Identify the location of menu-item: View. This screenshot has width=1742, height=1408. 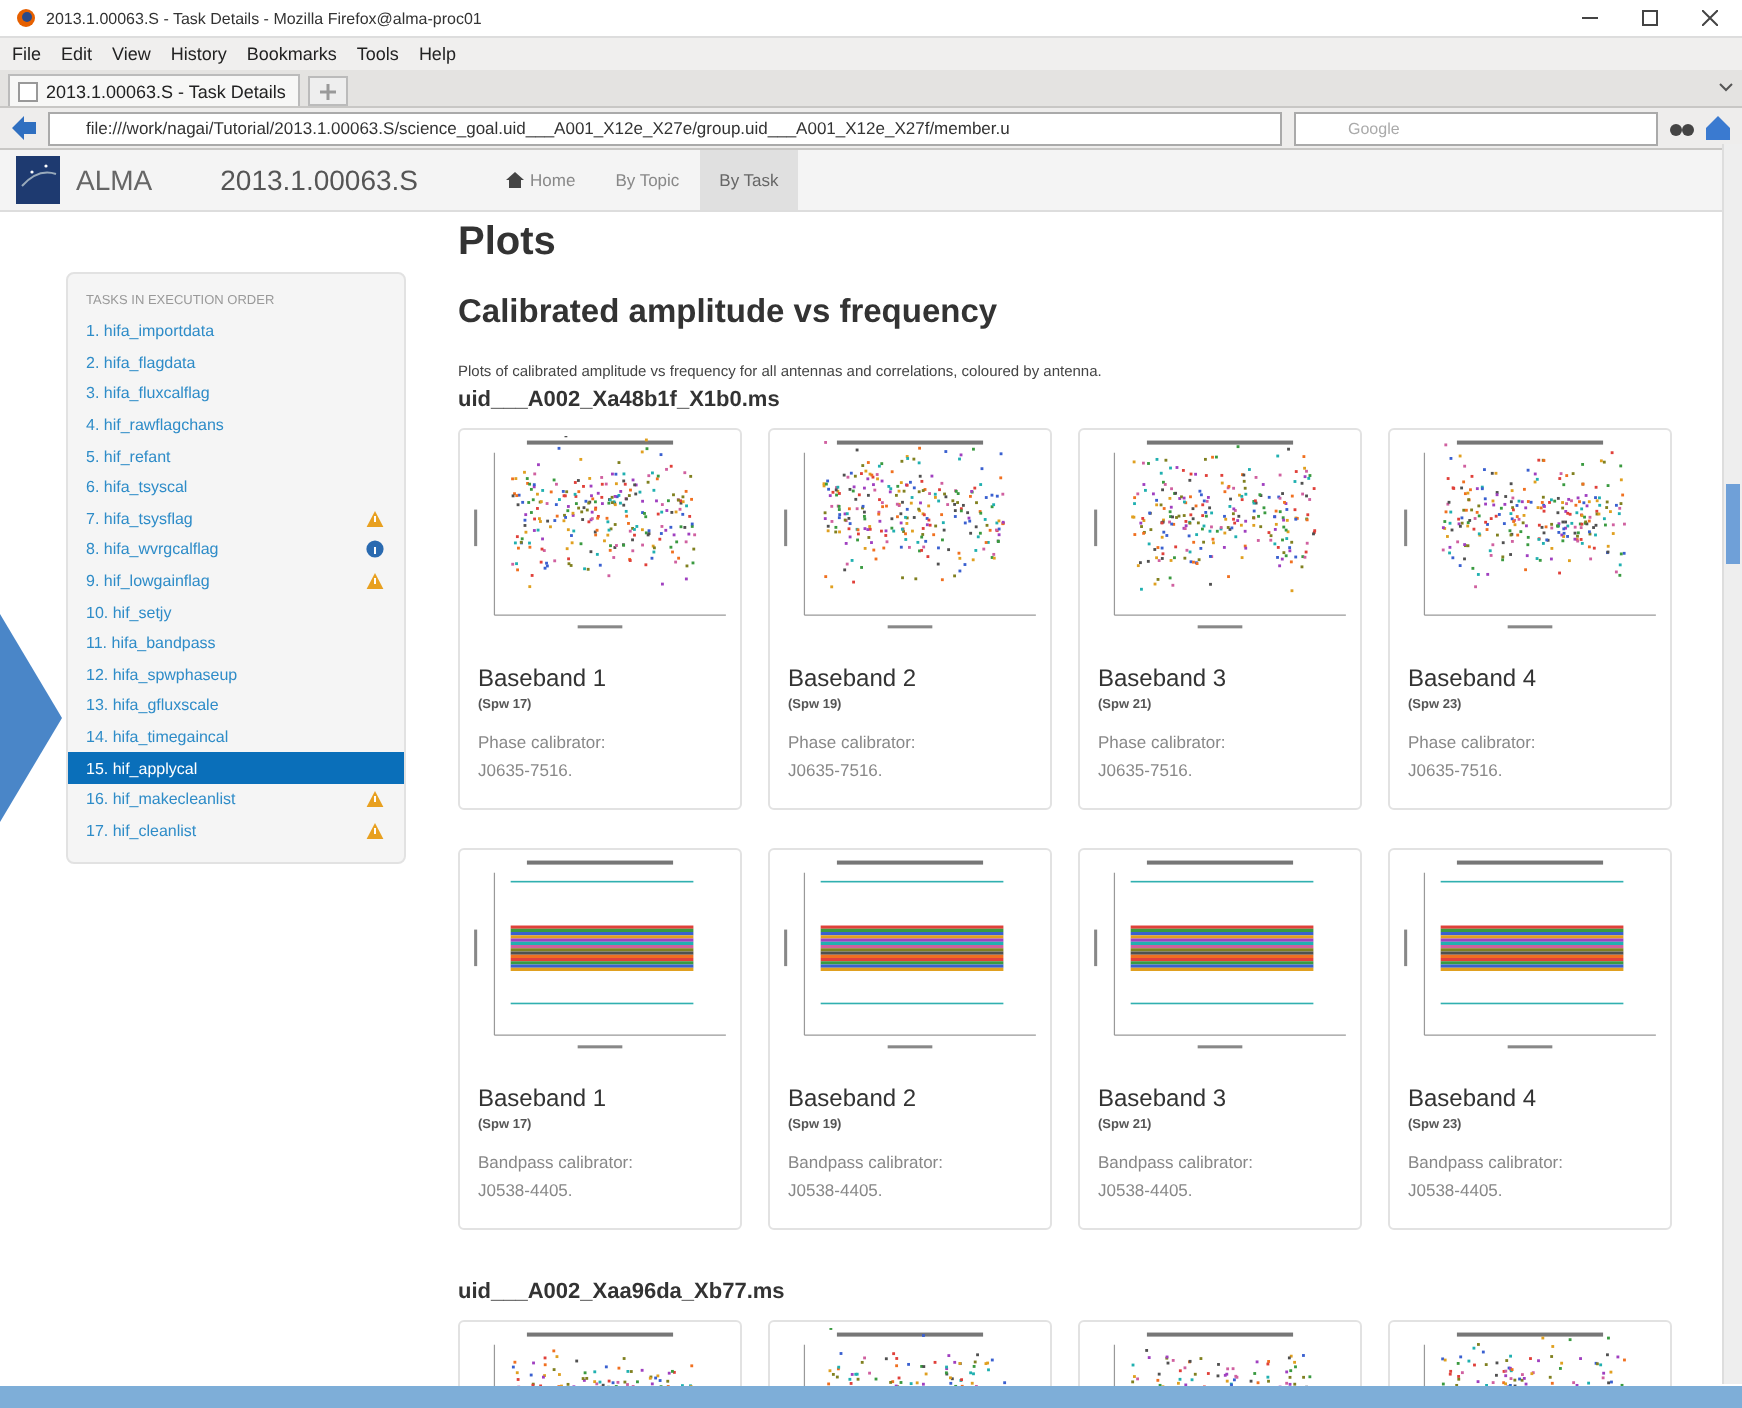
(131, 54).